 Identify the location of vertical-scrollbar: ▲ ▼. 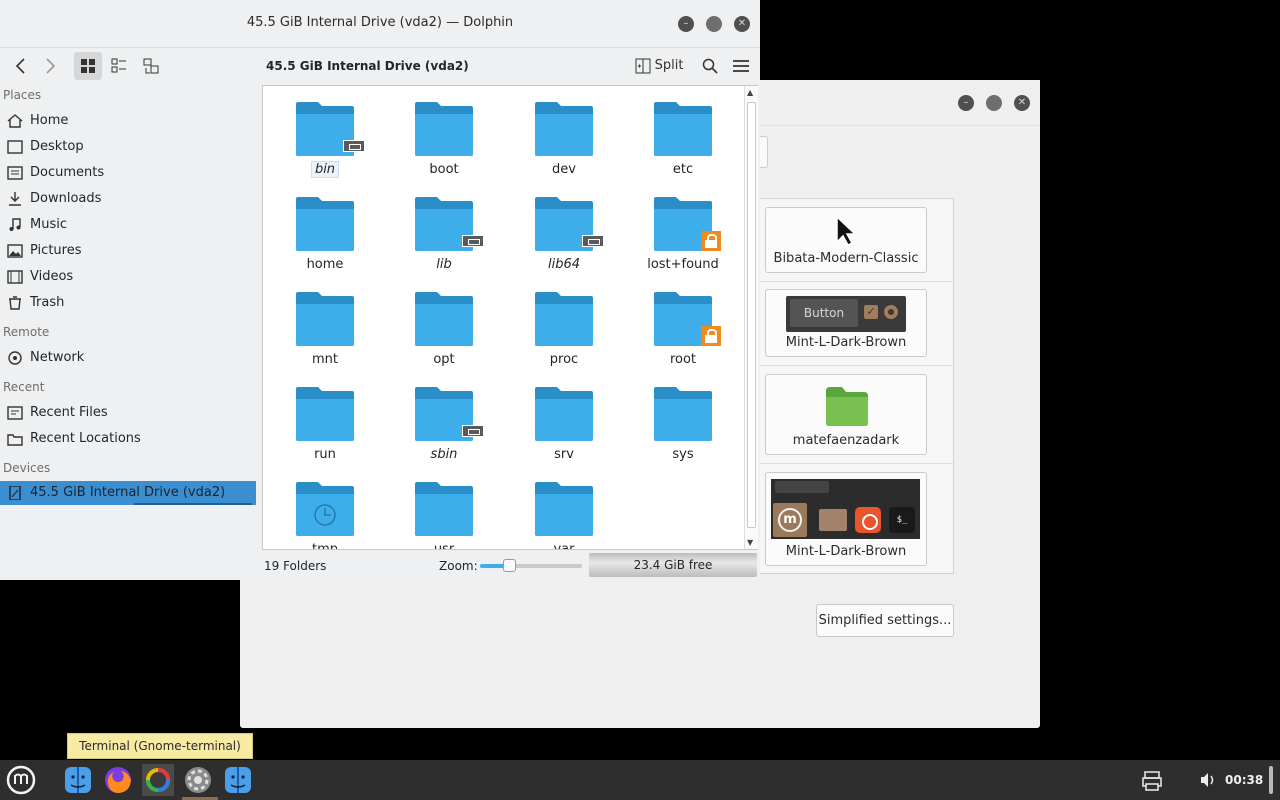
(751, 317).